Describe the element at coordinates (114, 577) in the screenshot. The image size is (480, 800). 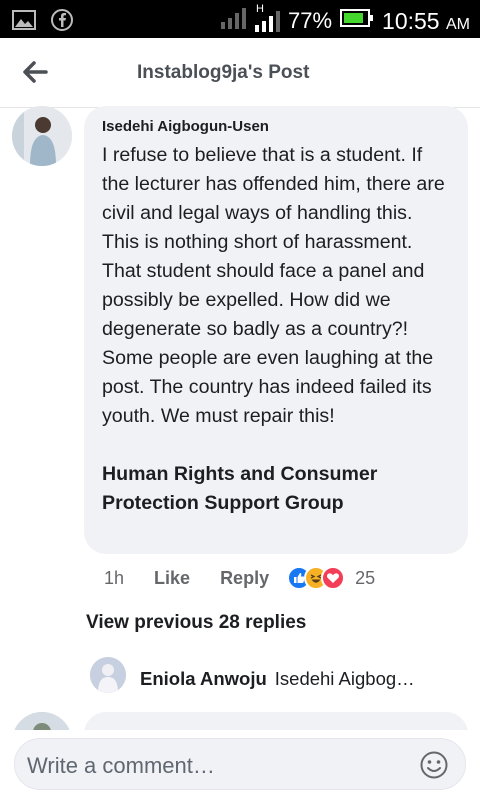
I see `comment-timestamp: 1h` at that location.